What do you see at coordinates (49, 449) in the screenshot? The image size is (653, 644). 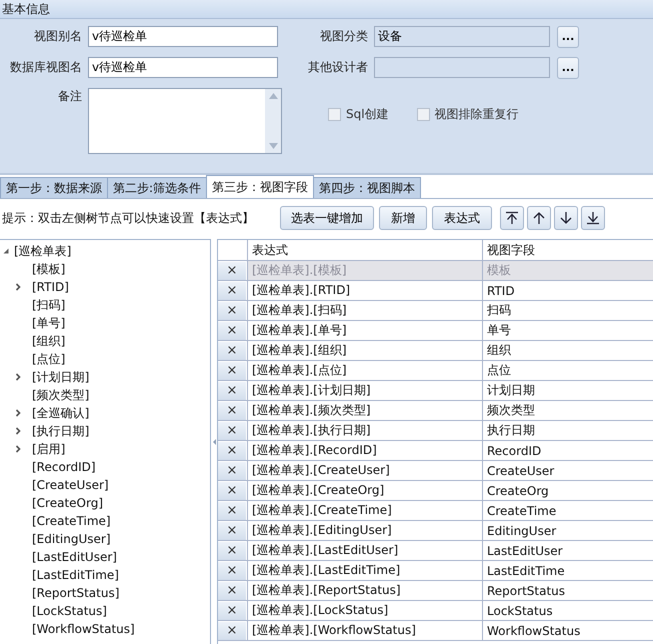 I see `tree-item: [启用]` at bounding box center [49, 449].